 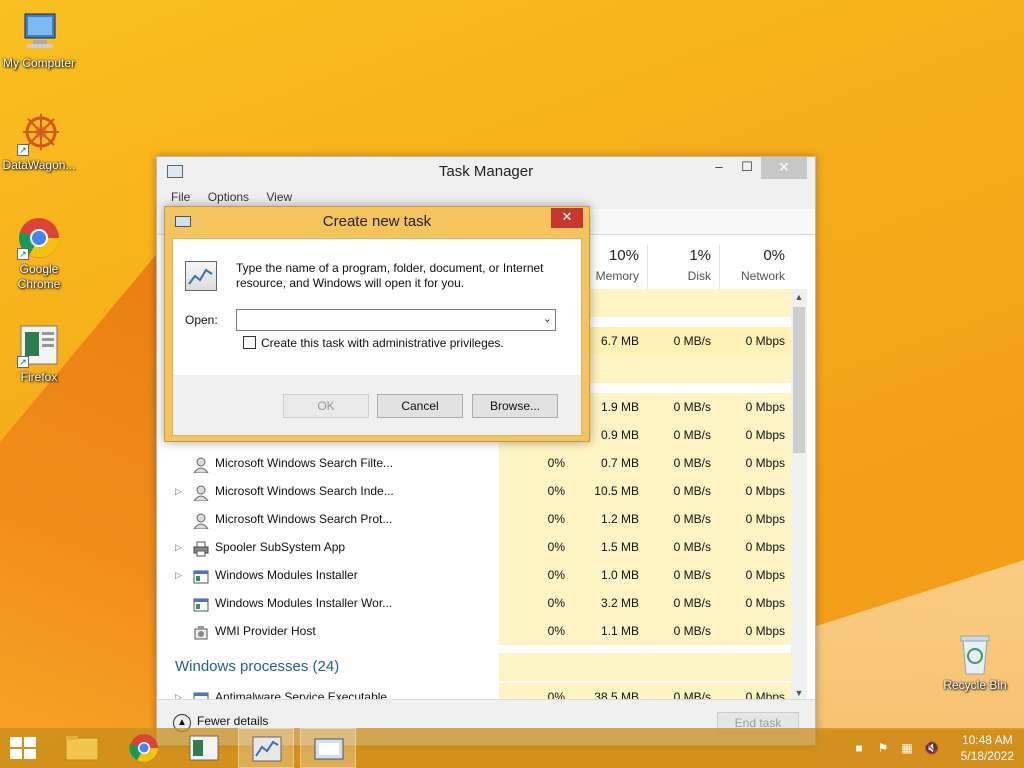 I want to click on system-tray: ■ ⚑ ▦ 🔇 10:48 AM 5/18/2022, so click(x=929, y=748).